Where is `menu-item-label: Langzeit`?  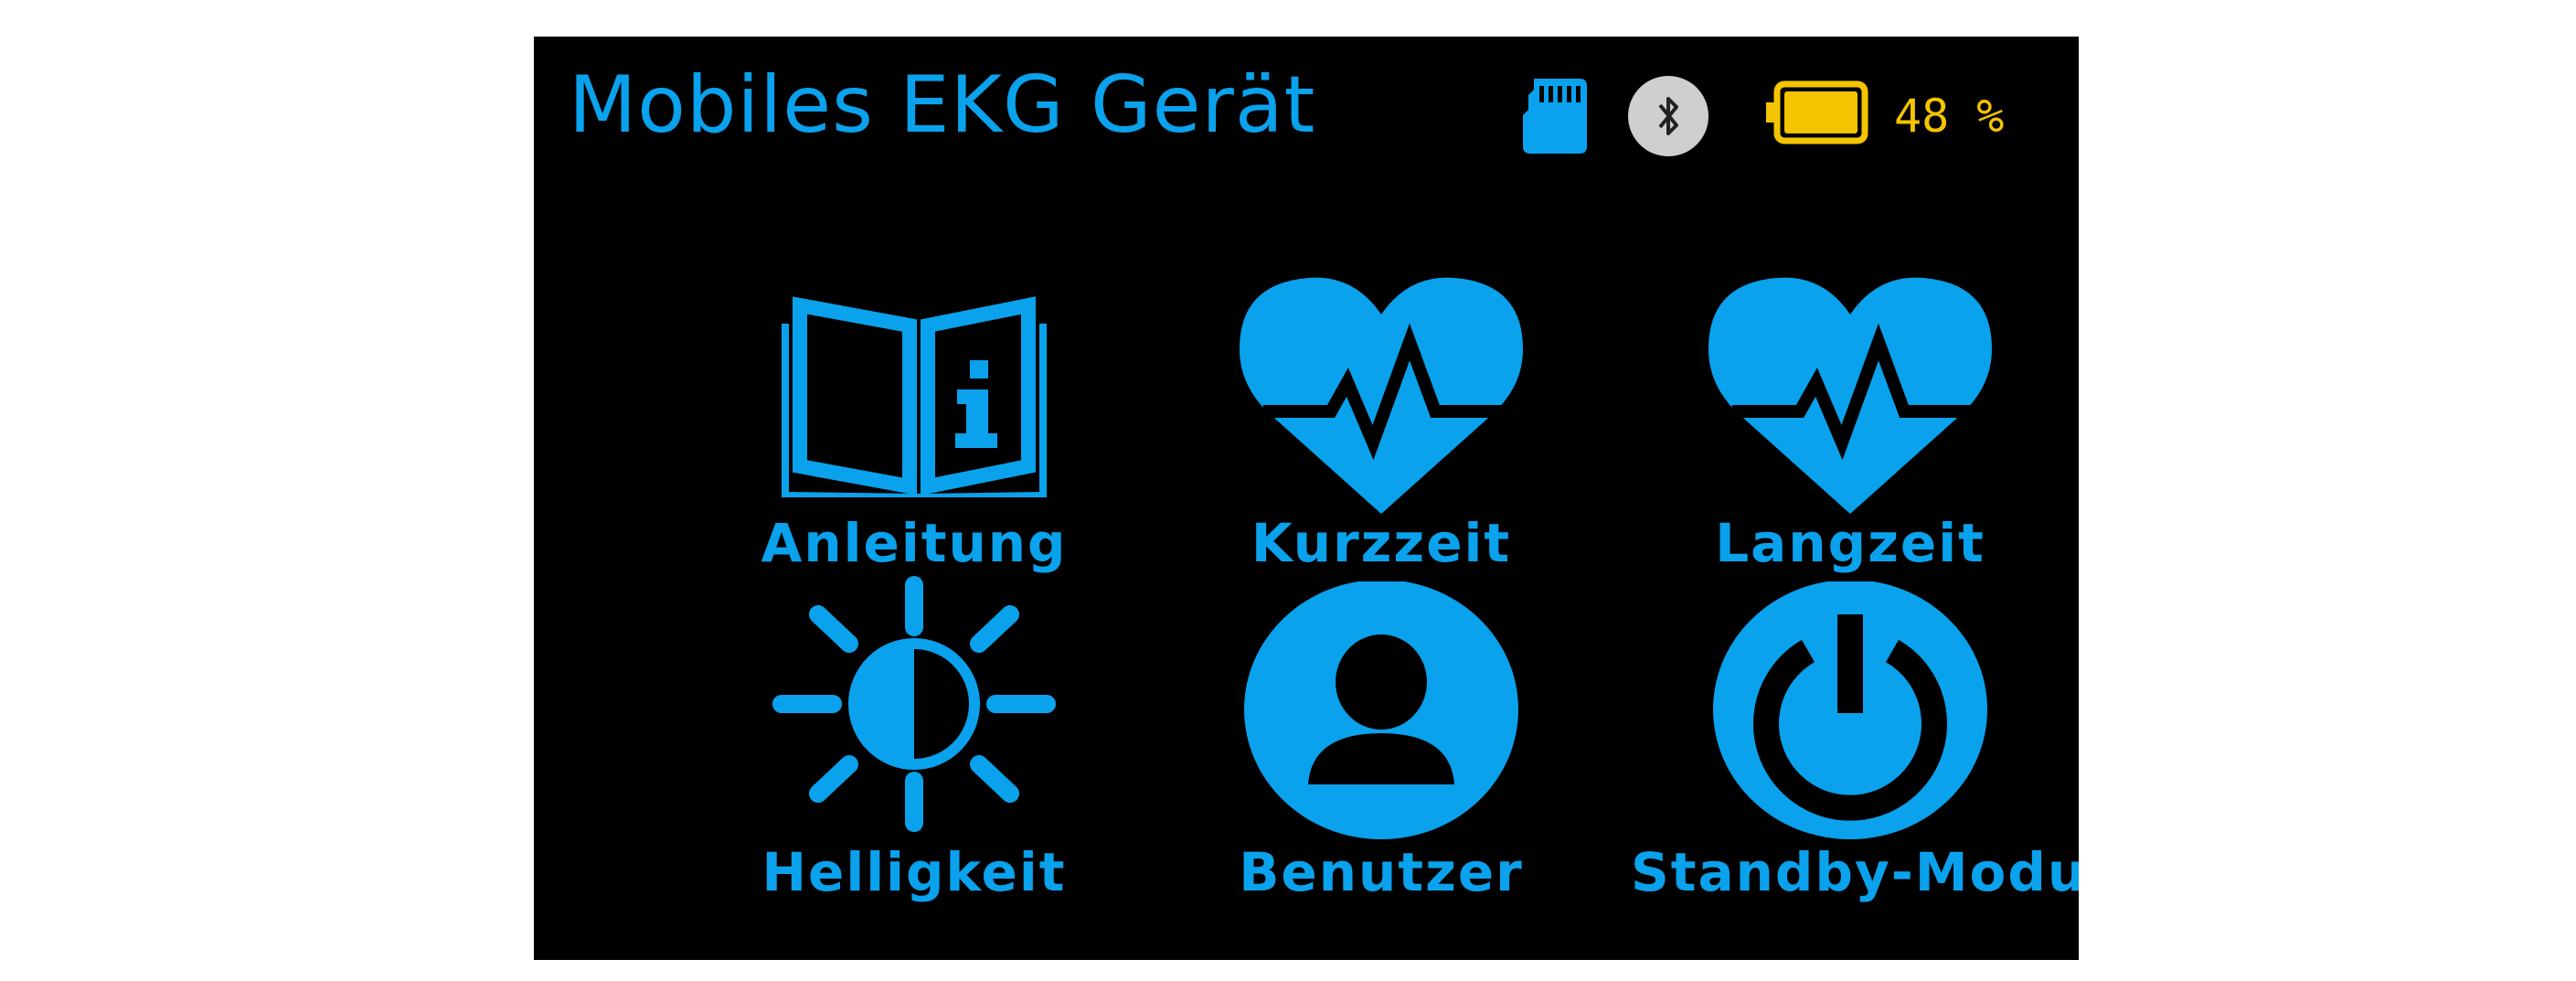 menu-item-label: Langzeit is located at coordinates (1850, 543).